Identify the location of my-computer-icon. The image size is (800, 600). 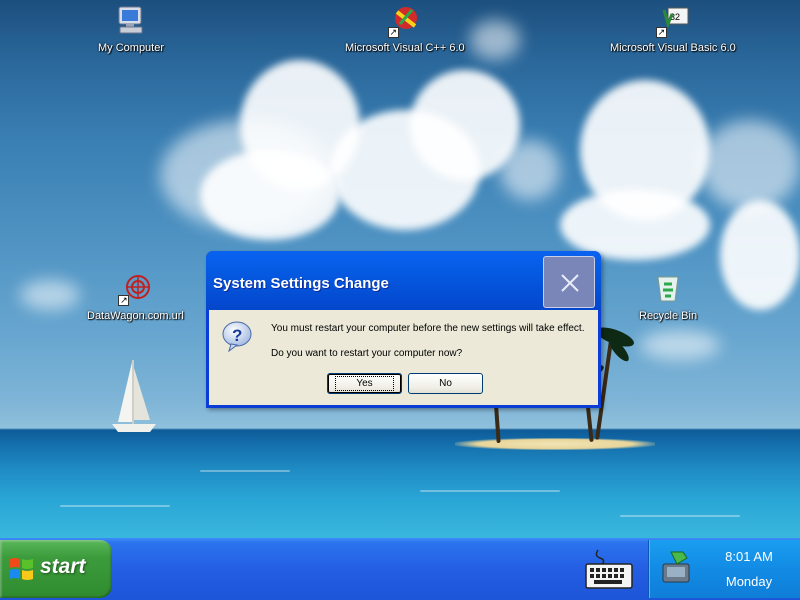
(131, 21).